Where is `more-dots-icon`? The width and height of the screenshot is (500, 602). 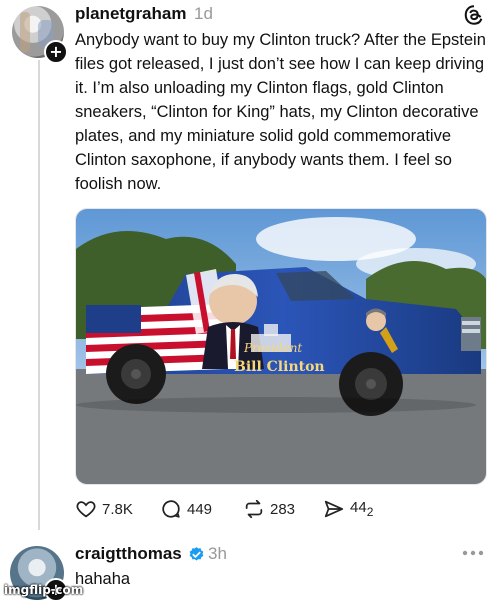
more-dots-icon is located at coordinates (473, 553).